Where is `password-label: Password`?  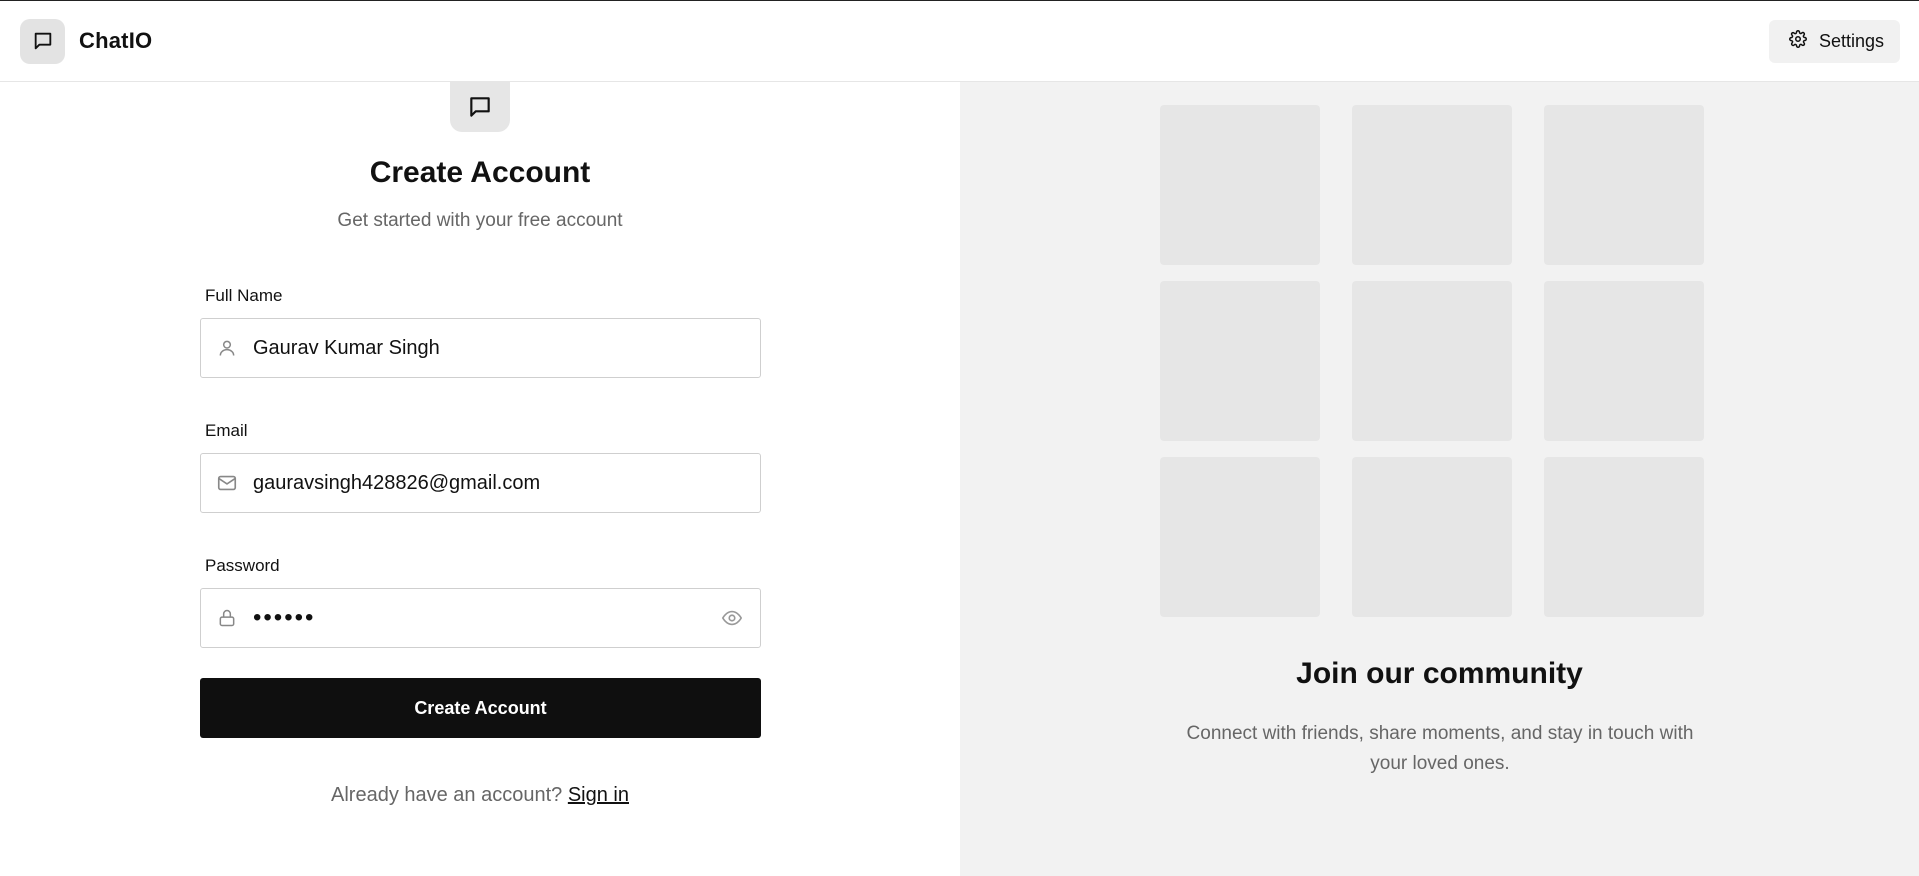
password-label: Password is located at coordinates (242, 565).